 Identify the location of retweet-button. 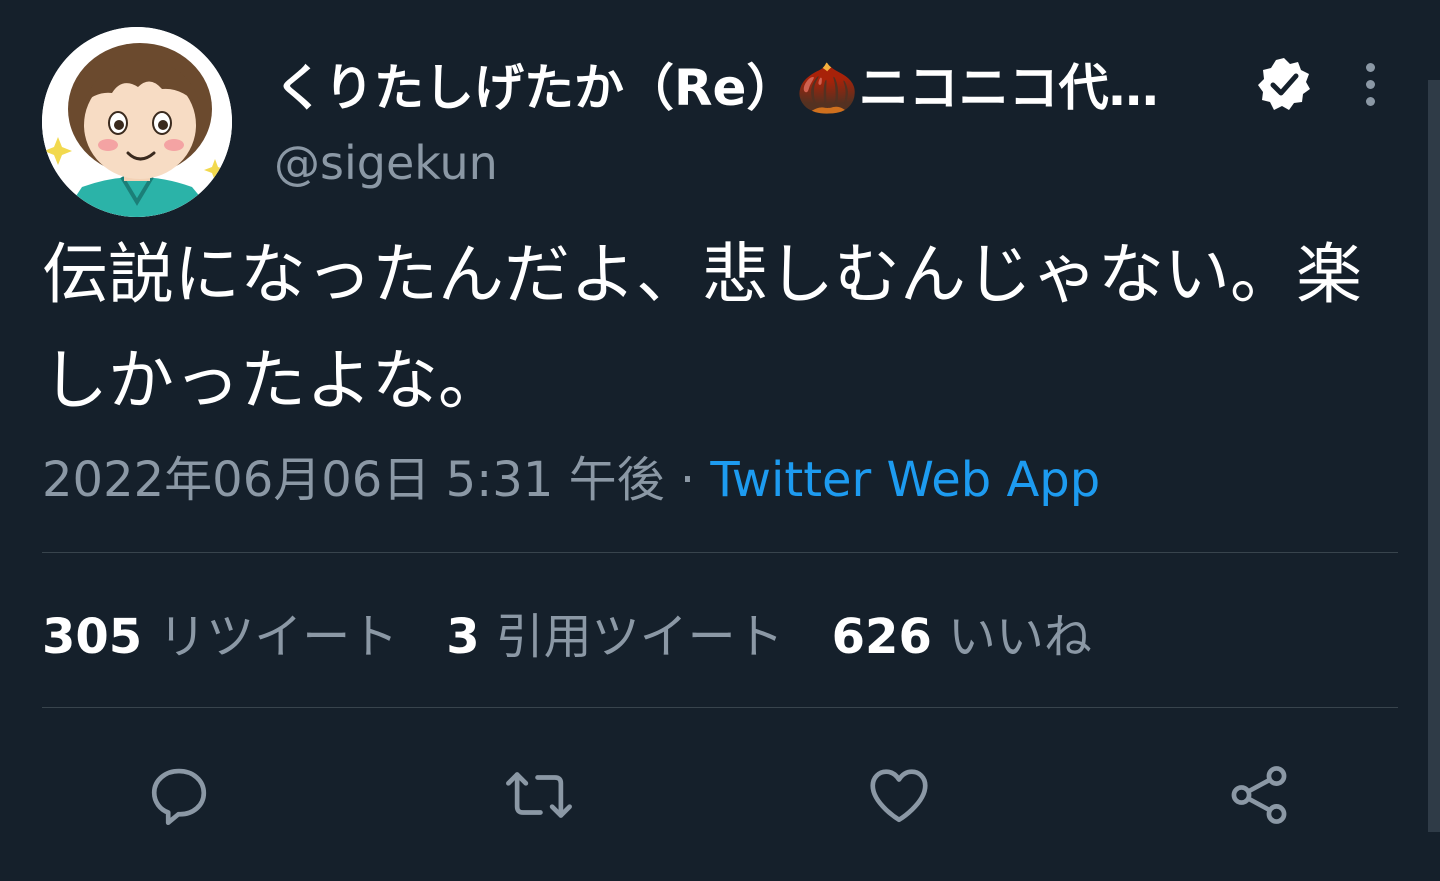
(539, 795).